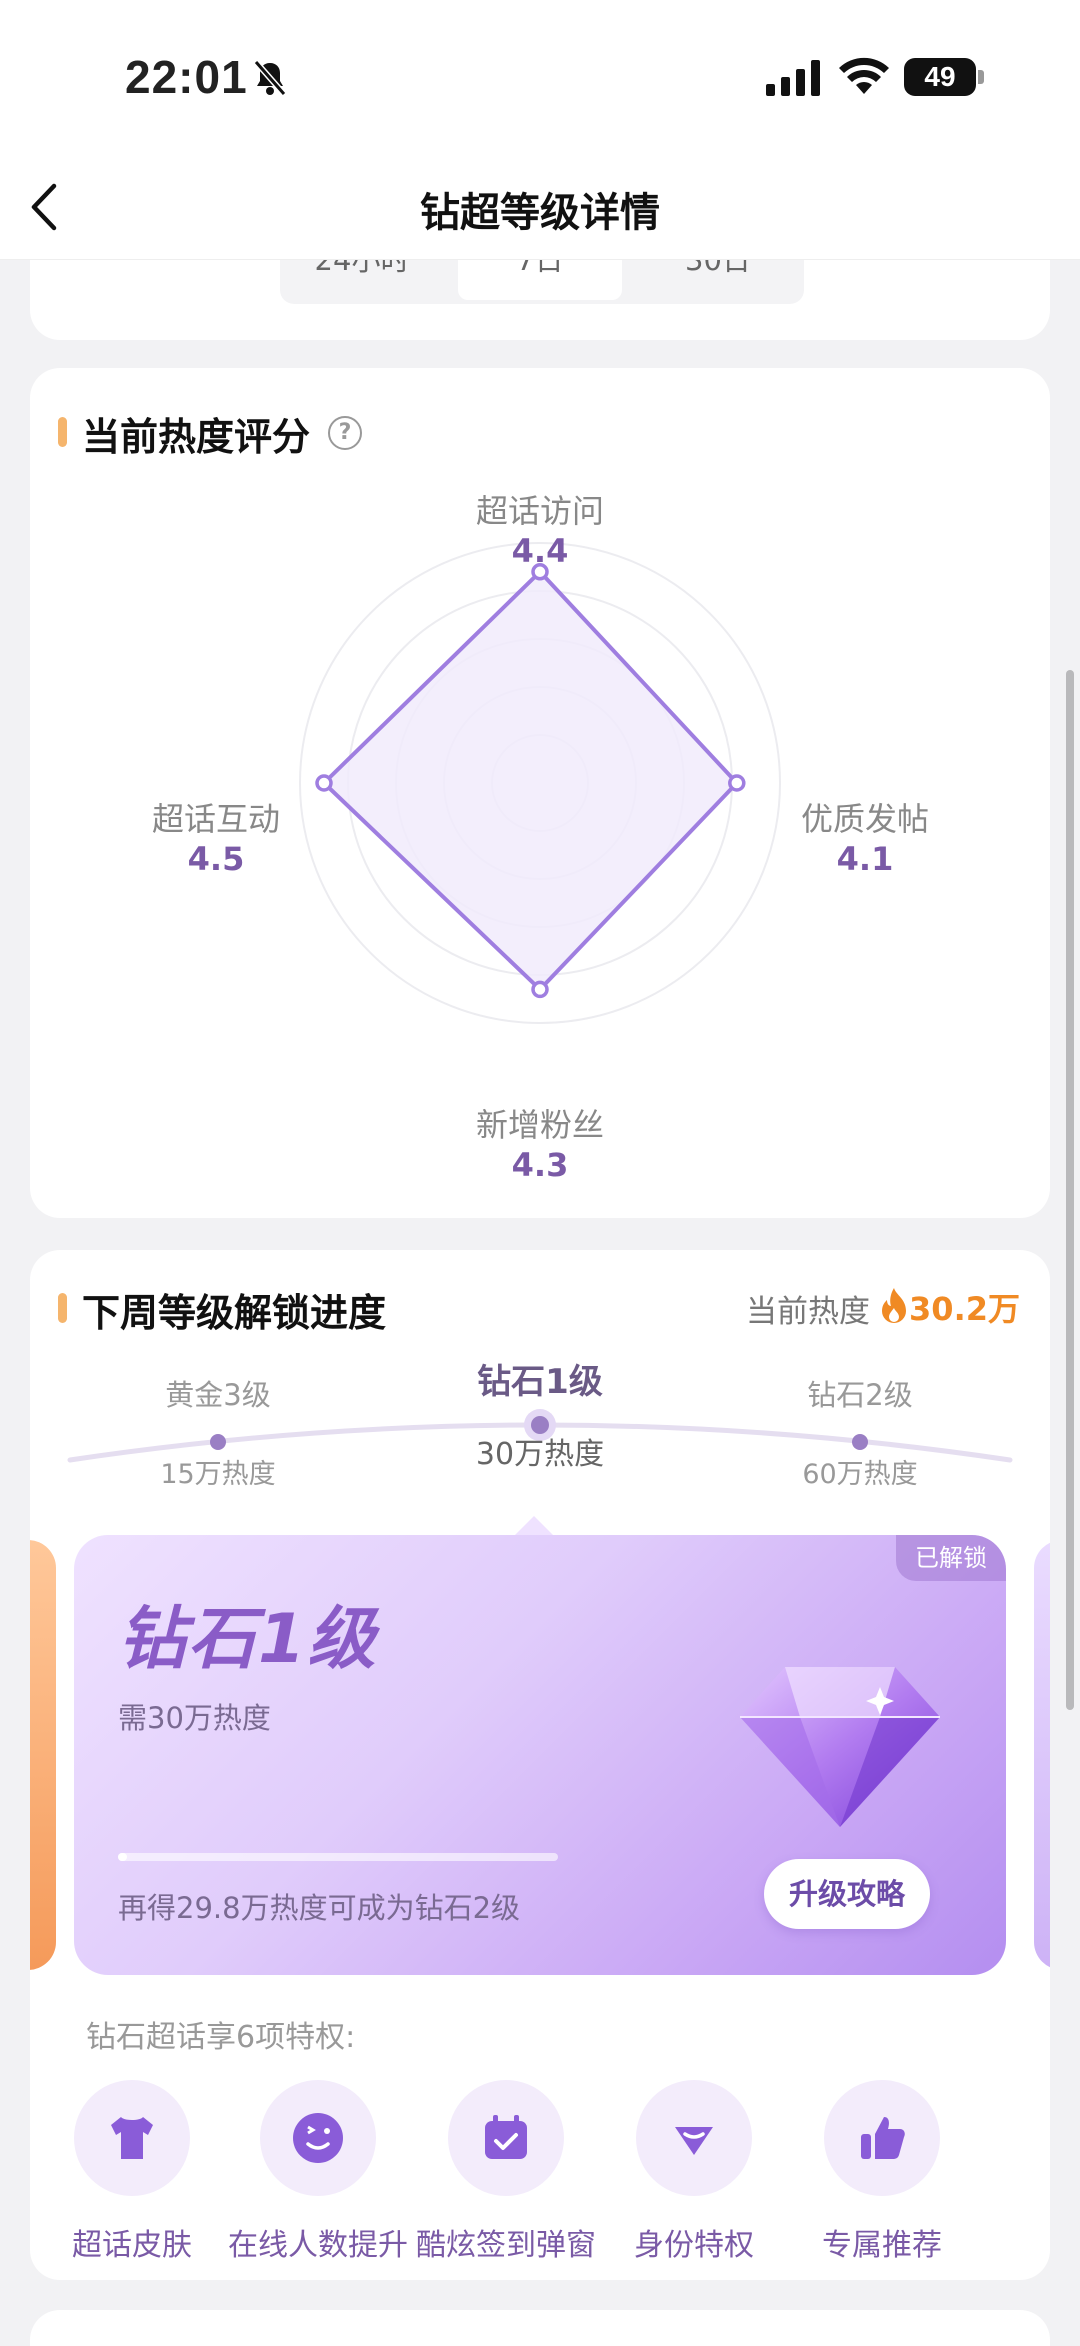 The width and height of the screenshot is (1080, 2346). What do you see at coordinates (981, 77) in the screenshot?
I see `battery-cap` at bounding box center [981, 77].